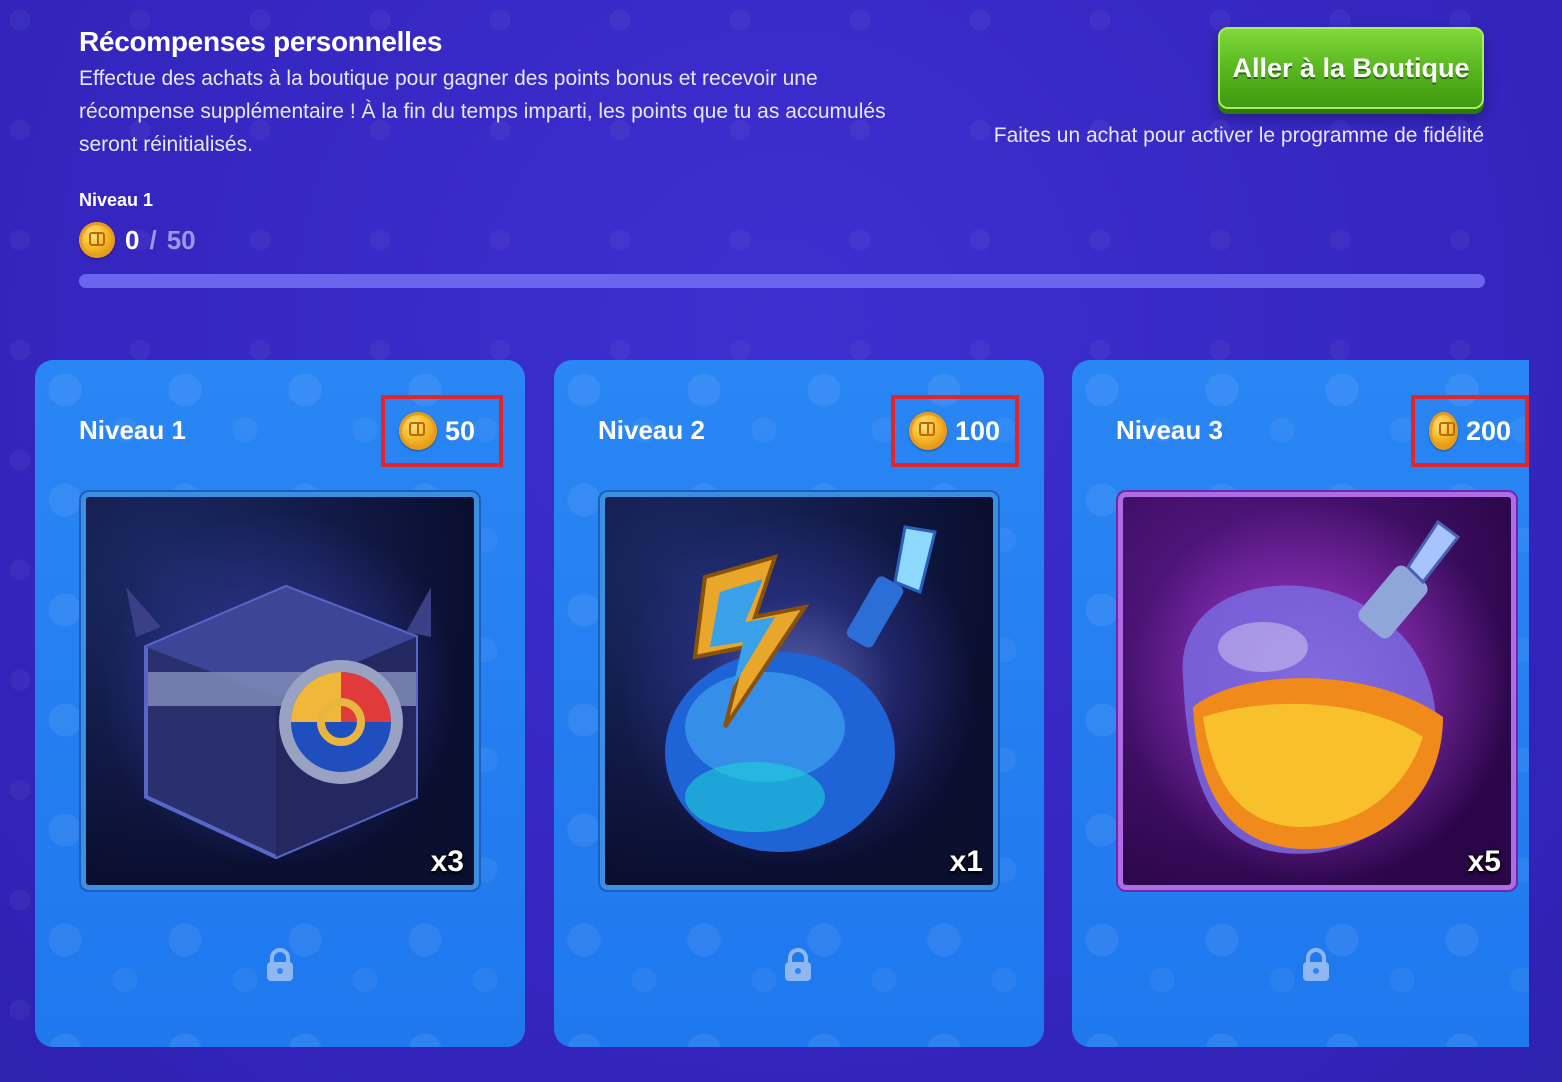 This screenshot has height=1082, width=1562. I want to click on mystery-cube-icon, so click(280, 691).